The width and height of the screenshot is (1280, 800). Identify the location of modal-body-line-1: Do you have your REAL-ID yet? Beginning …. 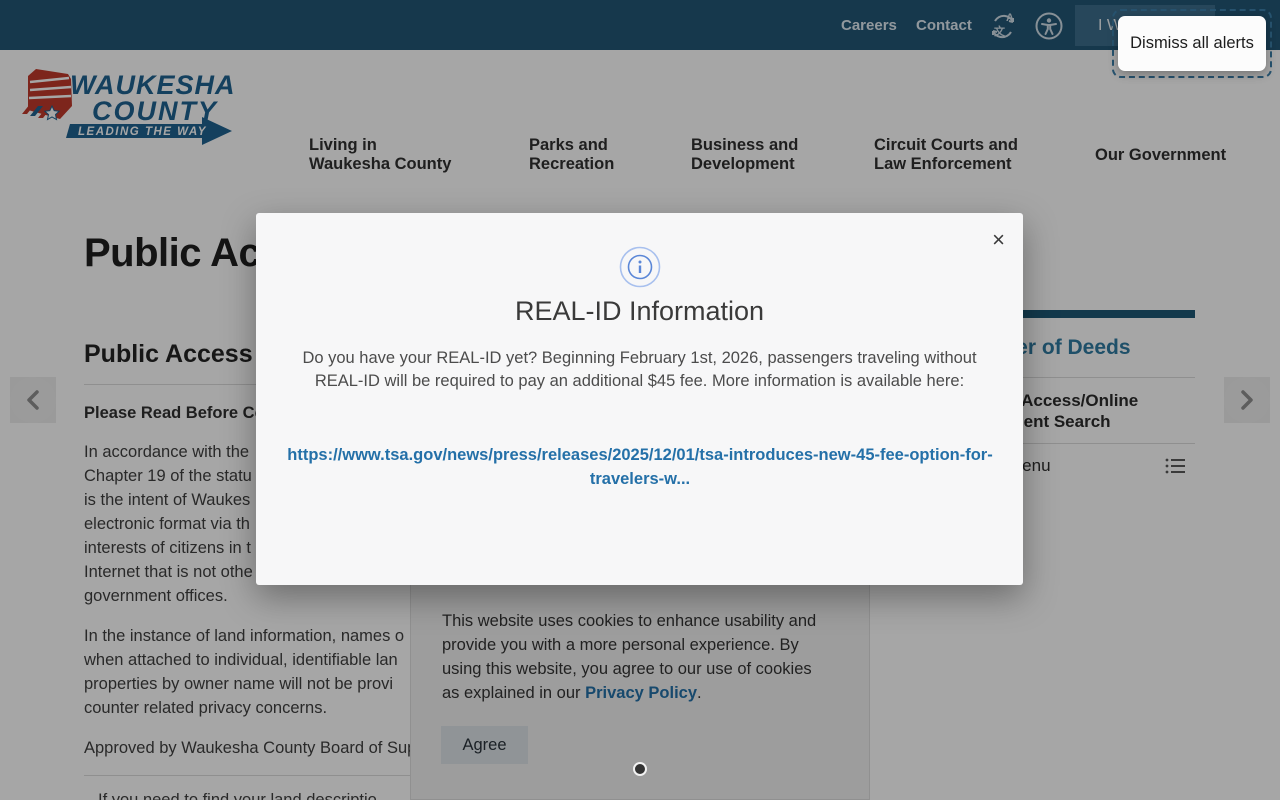
(639, 358).